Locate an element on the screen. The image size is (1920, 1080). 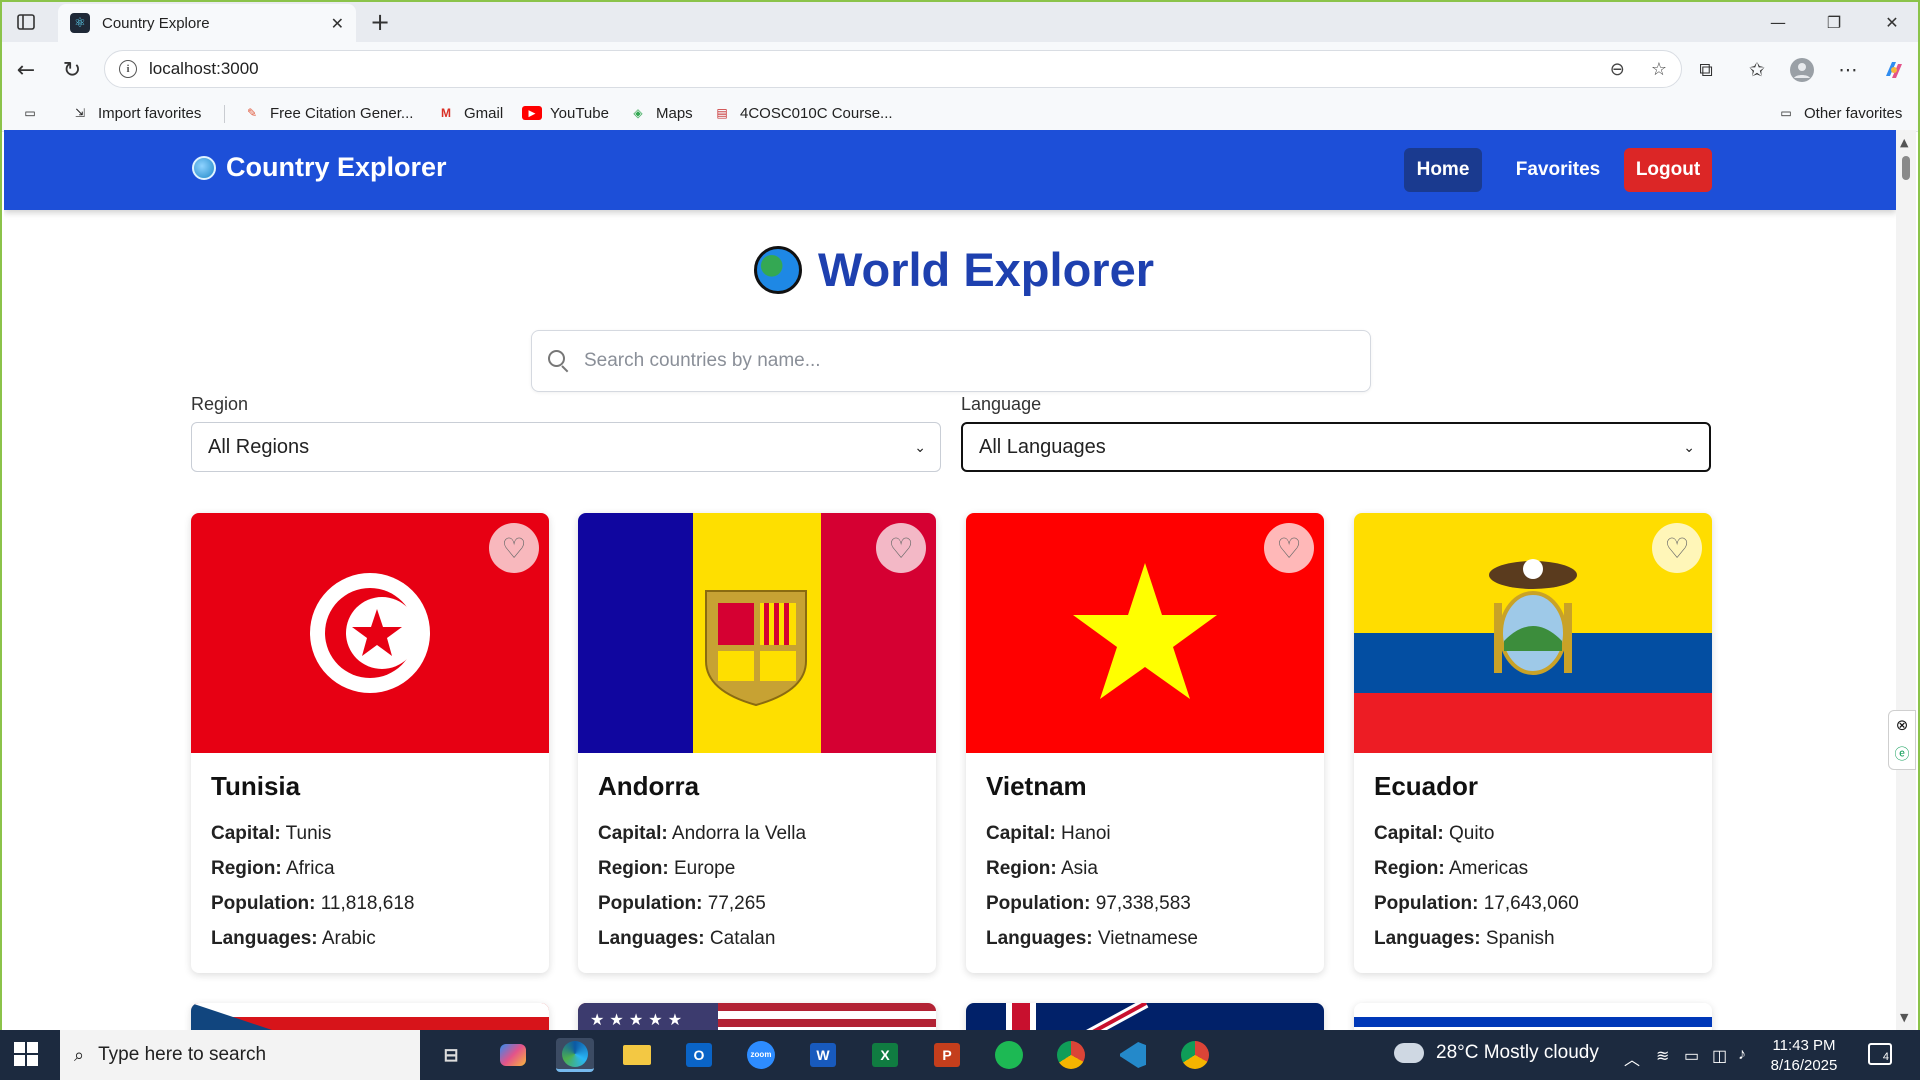
page-title-text: World Explorer is located at coordinates (986, 269).